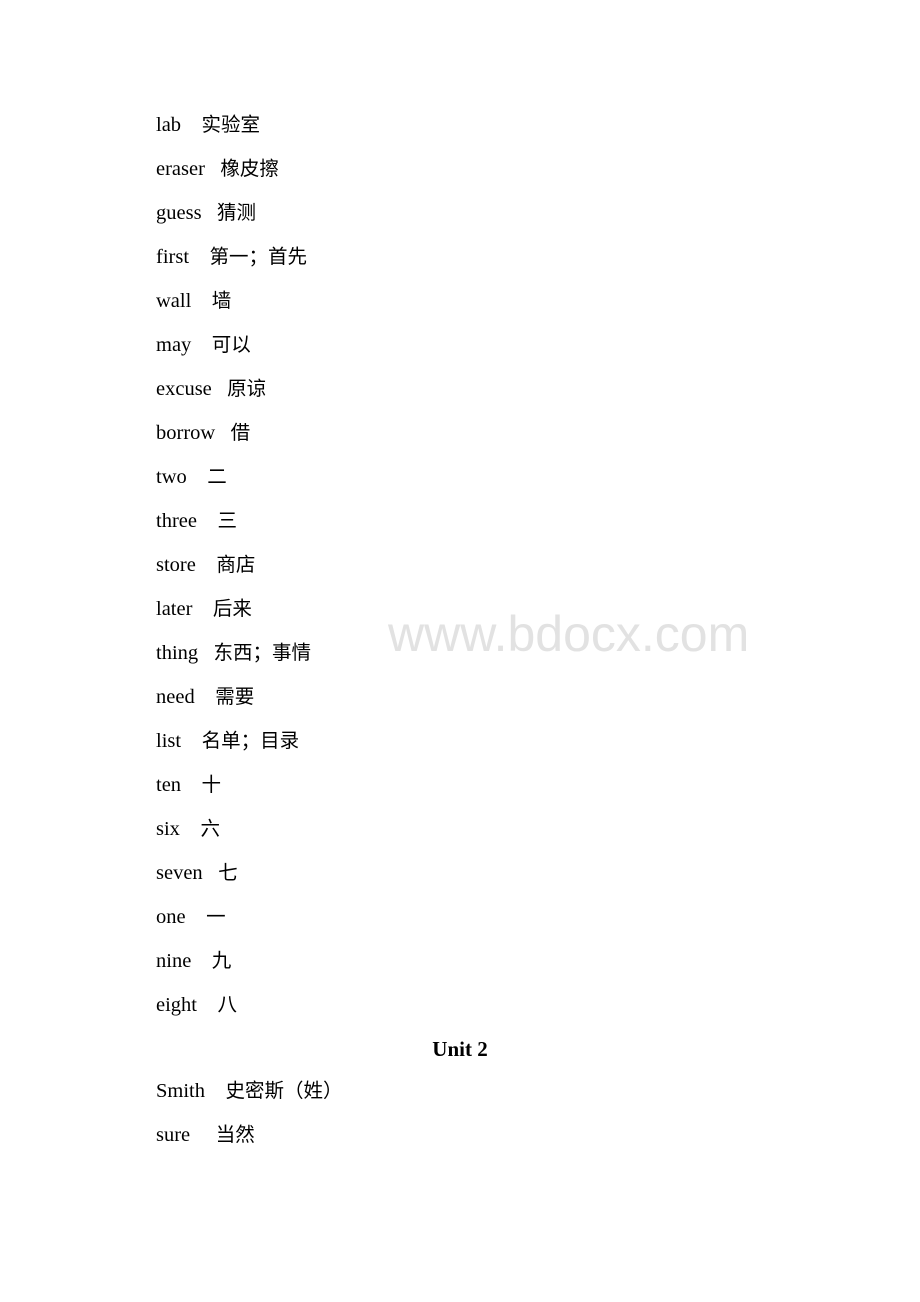  What do you see at coordinates (231, 344) in the screenshot?
I see `chinese-meaning: 可以` at bounding box center [231, 344].